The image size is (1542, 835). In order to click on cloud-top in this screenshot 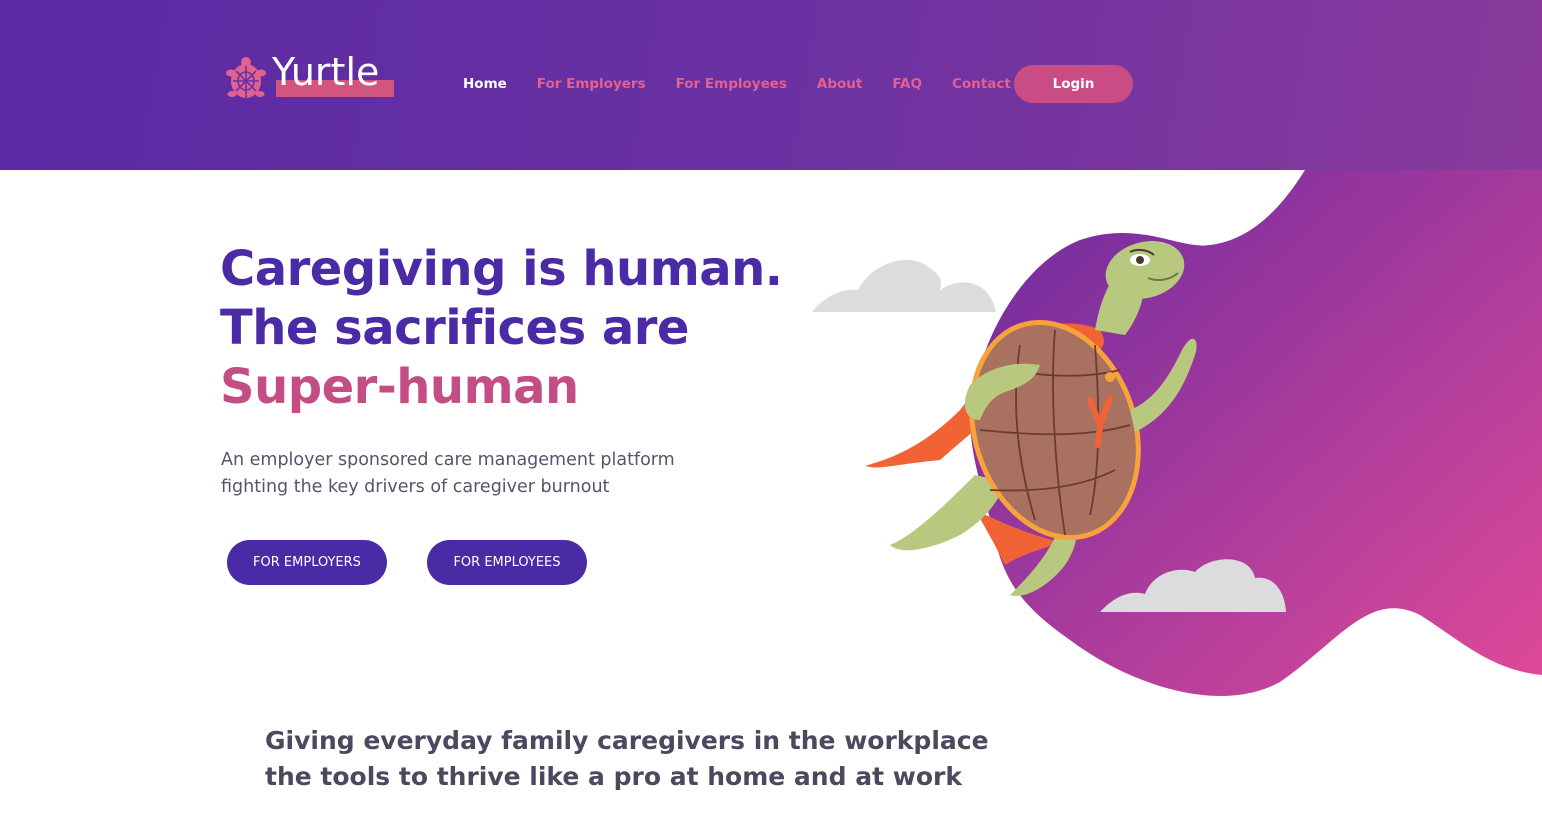, I will do `click(904, 285)`.